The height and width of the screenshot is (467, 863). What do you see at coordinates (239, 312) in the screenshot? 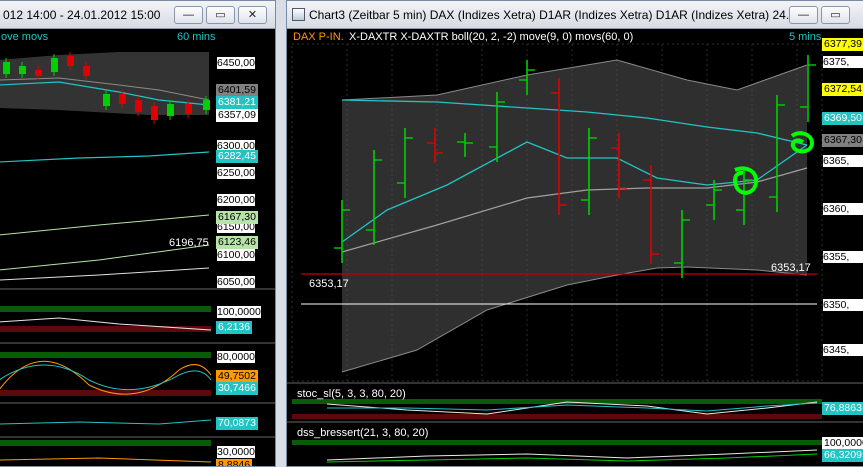
I see `ind1-axis-label: 100,0000` at bounding box center [239, 312].